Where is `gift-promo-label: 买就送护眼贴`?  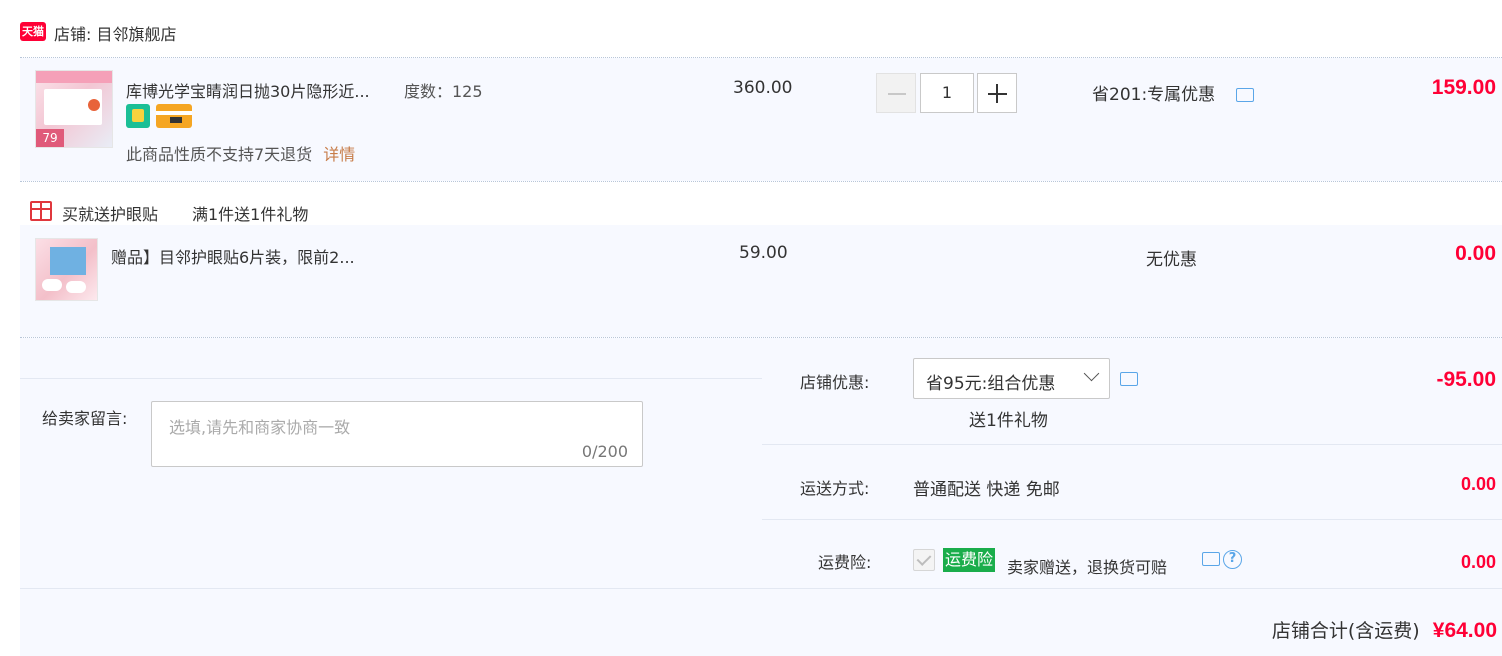 gift-promo-label: 买就送护眼贴 is located at coordinates (110, 214).